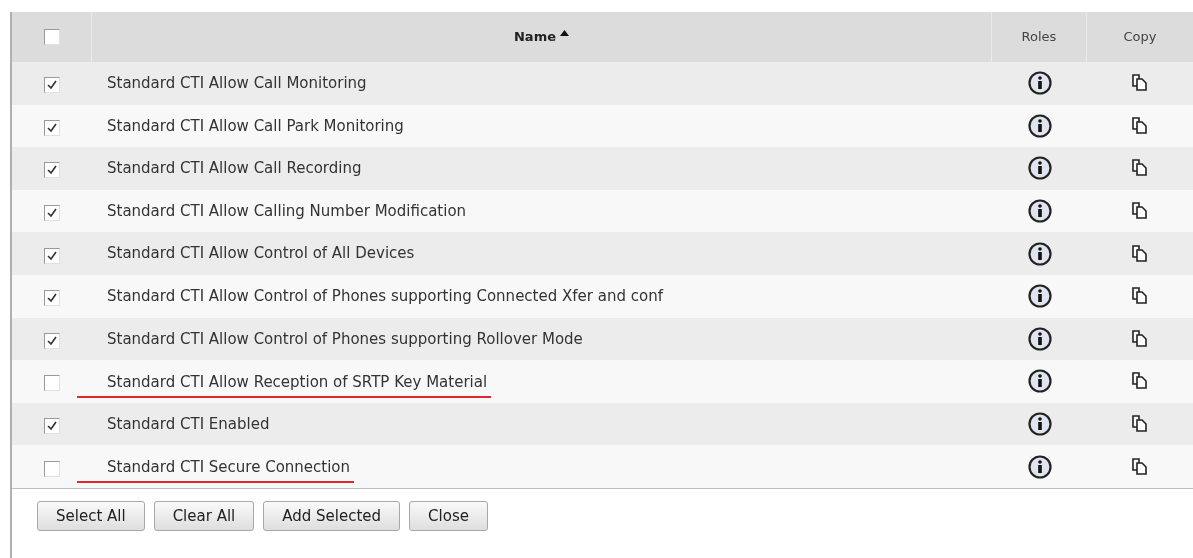  I want to click on action-button: Add Selected, so click(332, 515).